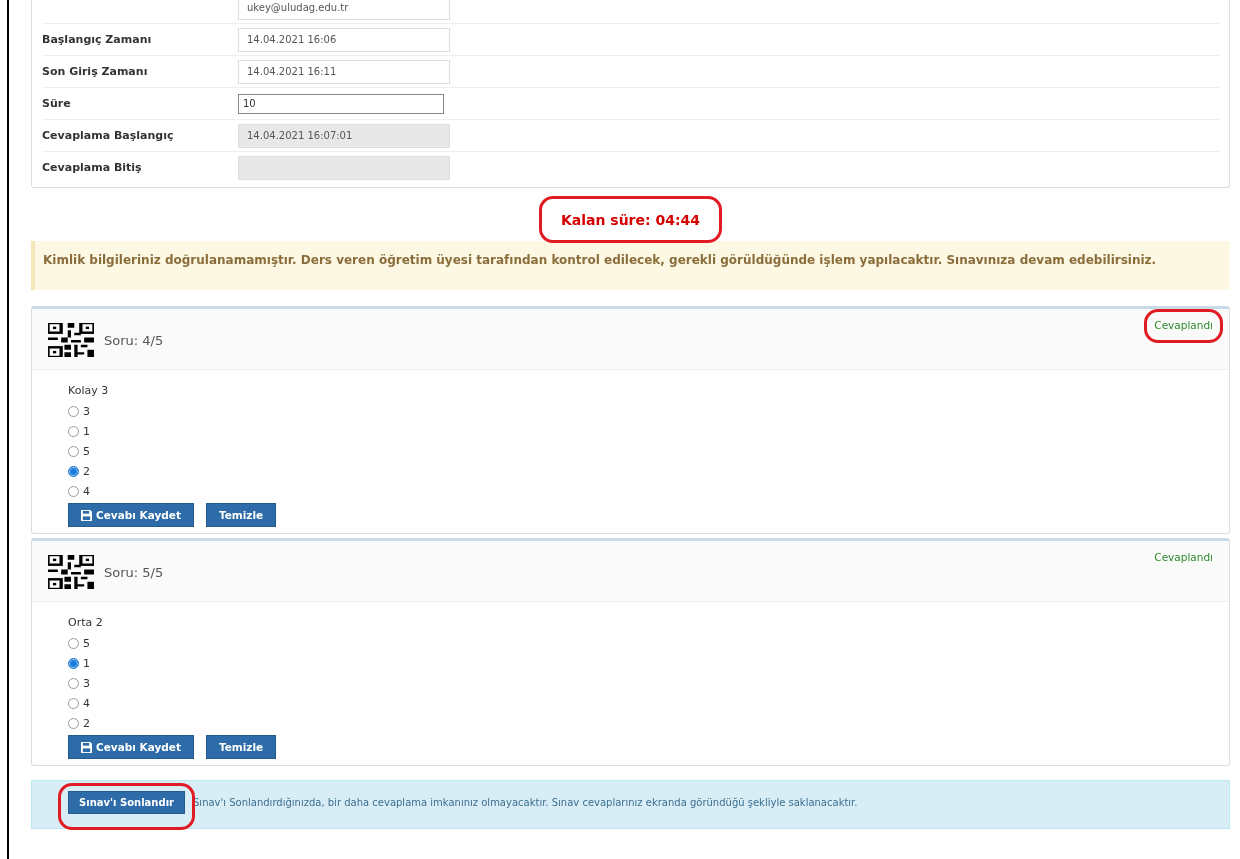  What do you see at coordinates (95, 71) in the screenshot?
I see `field-label: Son Giriş Zamanı` at bounding box center [95, 71].